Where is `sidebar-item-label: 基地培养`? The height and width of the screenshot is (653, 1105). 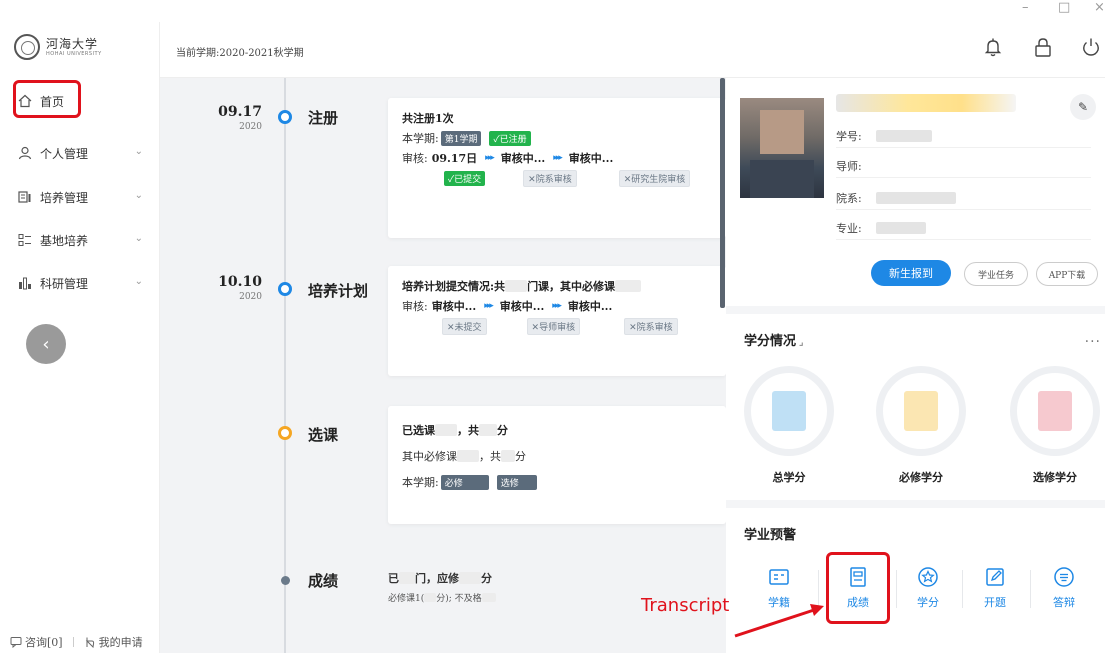
sidebar-item-label: 基地培养 is located at coordinates (64, 240).